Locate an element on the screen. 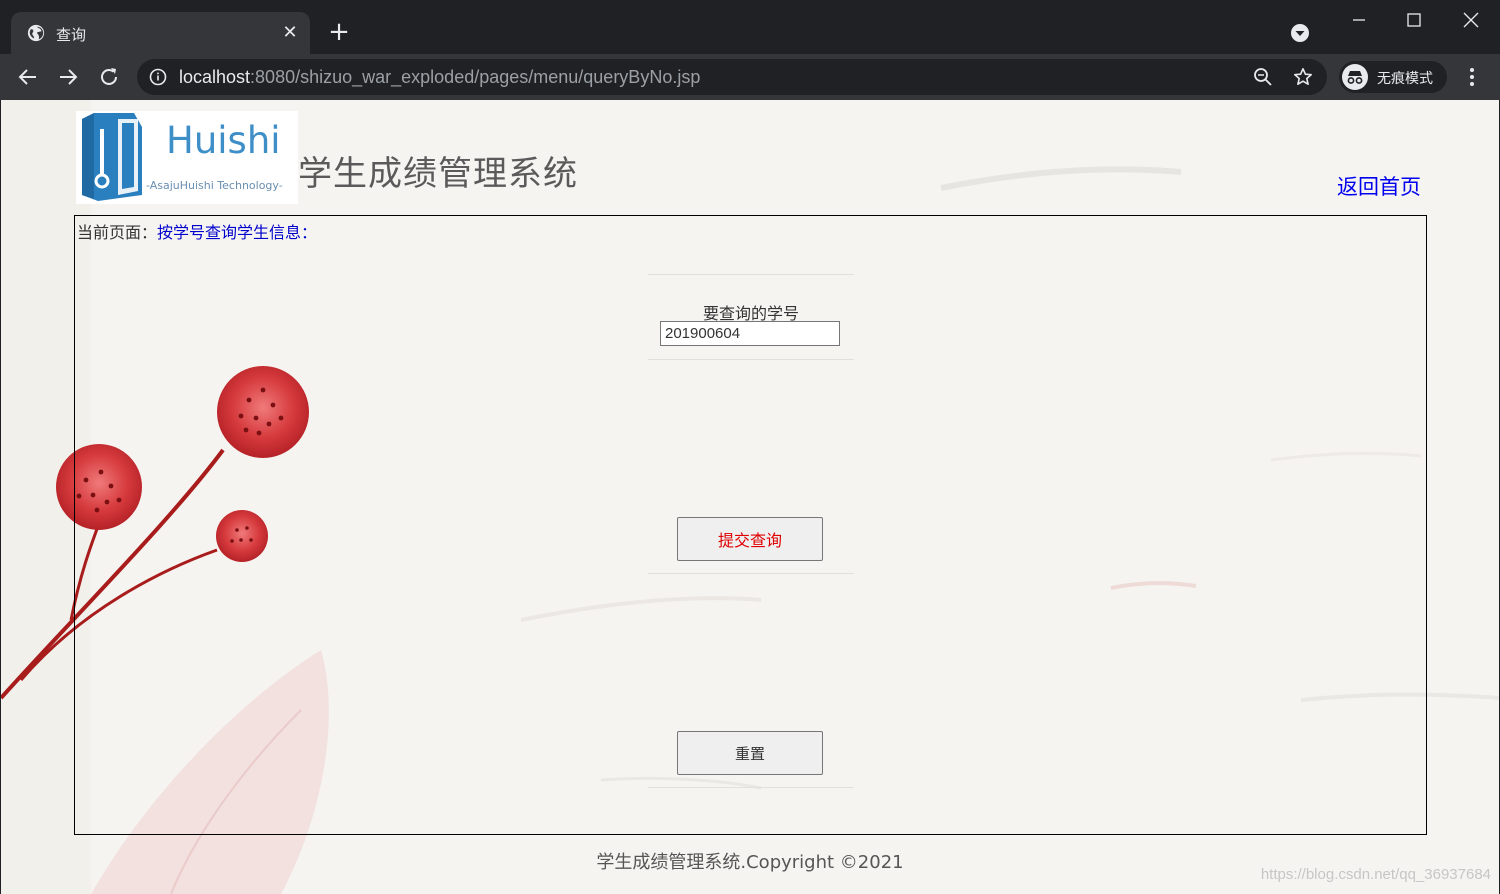 Image resolution: width=1500 pixels, height=894 pixels. close-icon: ✕ is located at coordinates (290, 33).